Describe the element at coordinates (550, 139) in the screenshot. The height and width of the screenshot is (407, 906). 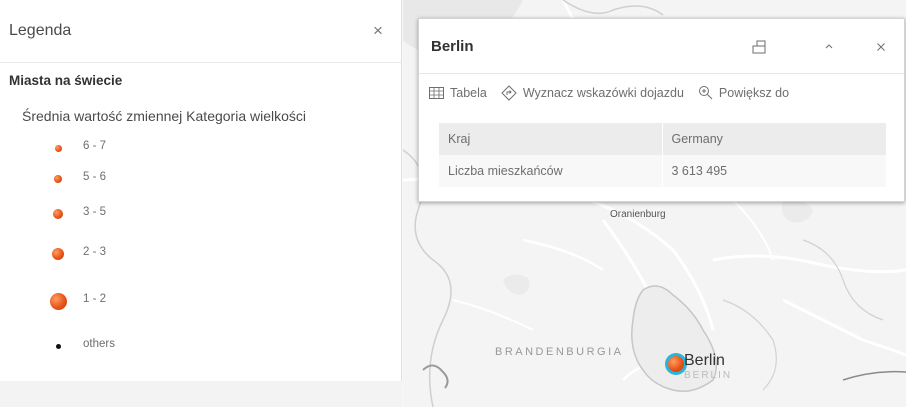
I see `table-cell-field: Kraj` at that location.